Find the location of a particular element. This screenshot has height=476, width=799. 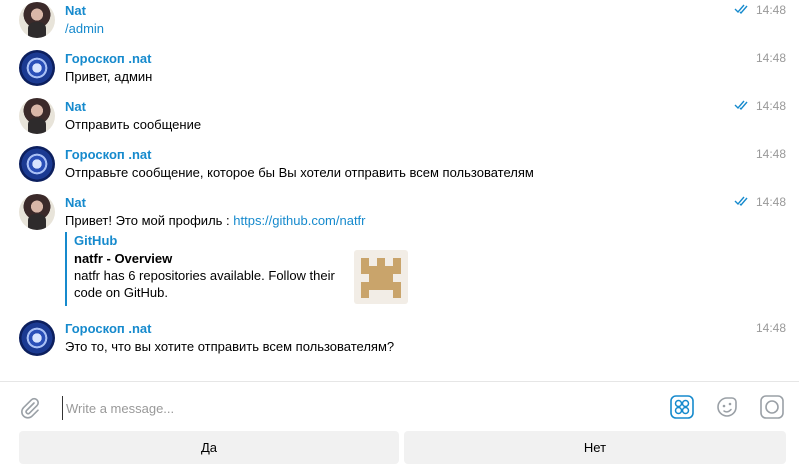

message-input is located at coordinates (355, 408).